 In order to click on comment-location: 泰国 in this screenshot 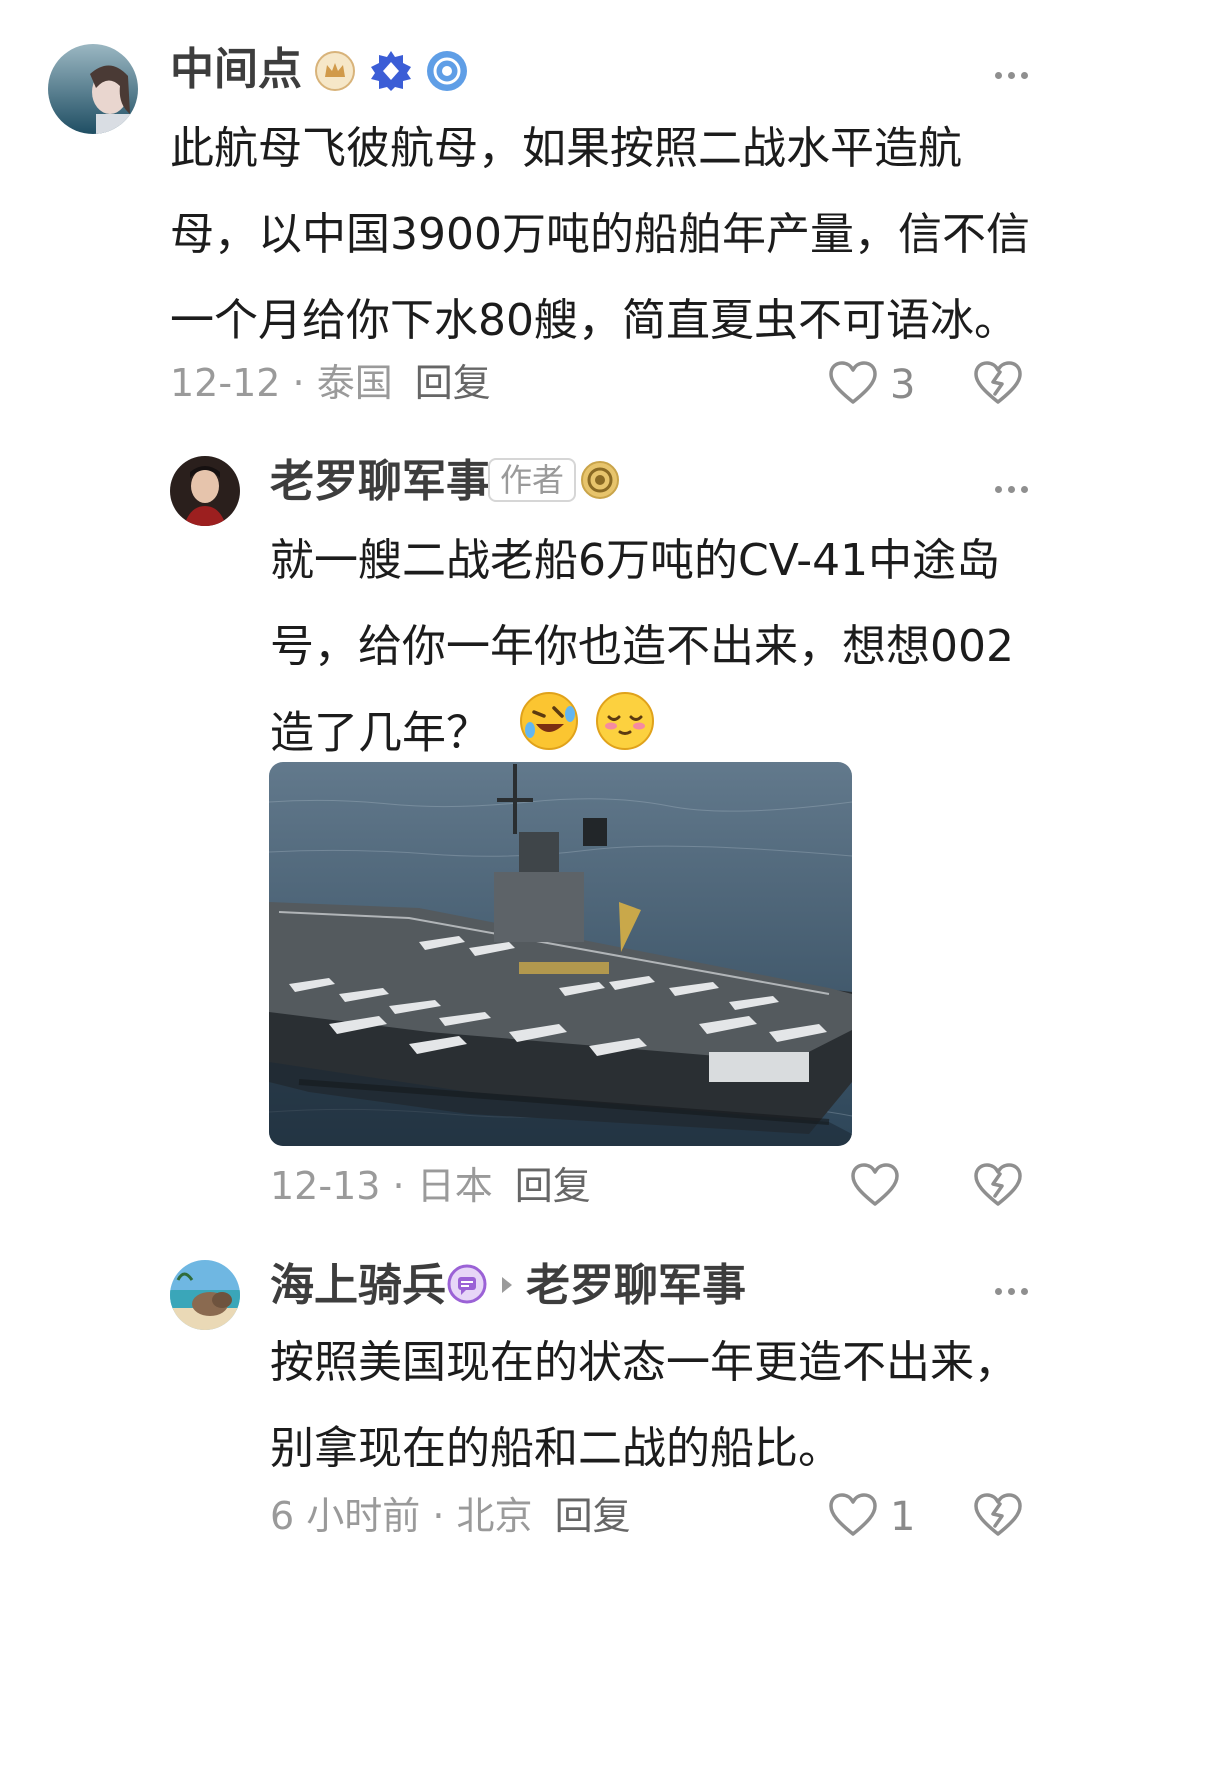, I will do `click(354, 383)`.